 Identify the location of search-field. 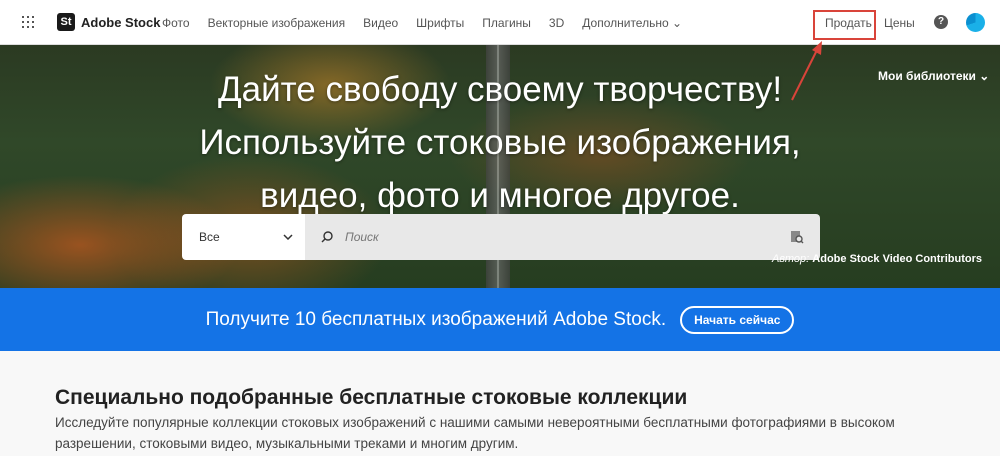
(562, 237).